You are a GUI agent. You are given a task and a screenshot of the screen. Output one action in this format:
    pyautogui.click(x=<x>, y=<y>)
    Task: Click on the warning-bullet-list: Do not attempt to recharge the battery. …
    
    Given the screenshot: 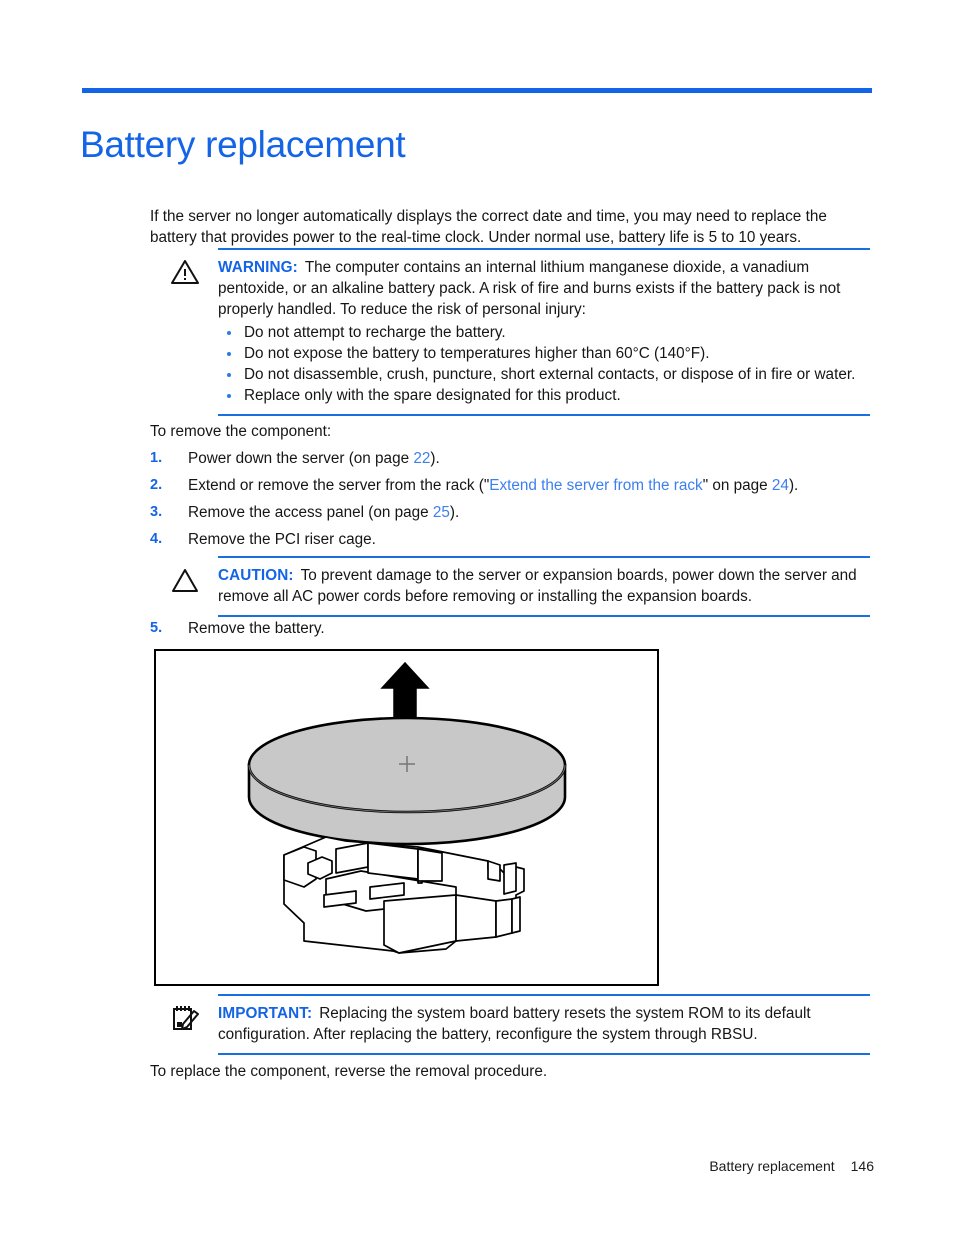 What is the action you would take?
    pyautogui.click(x=544, y=364)
    